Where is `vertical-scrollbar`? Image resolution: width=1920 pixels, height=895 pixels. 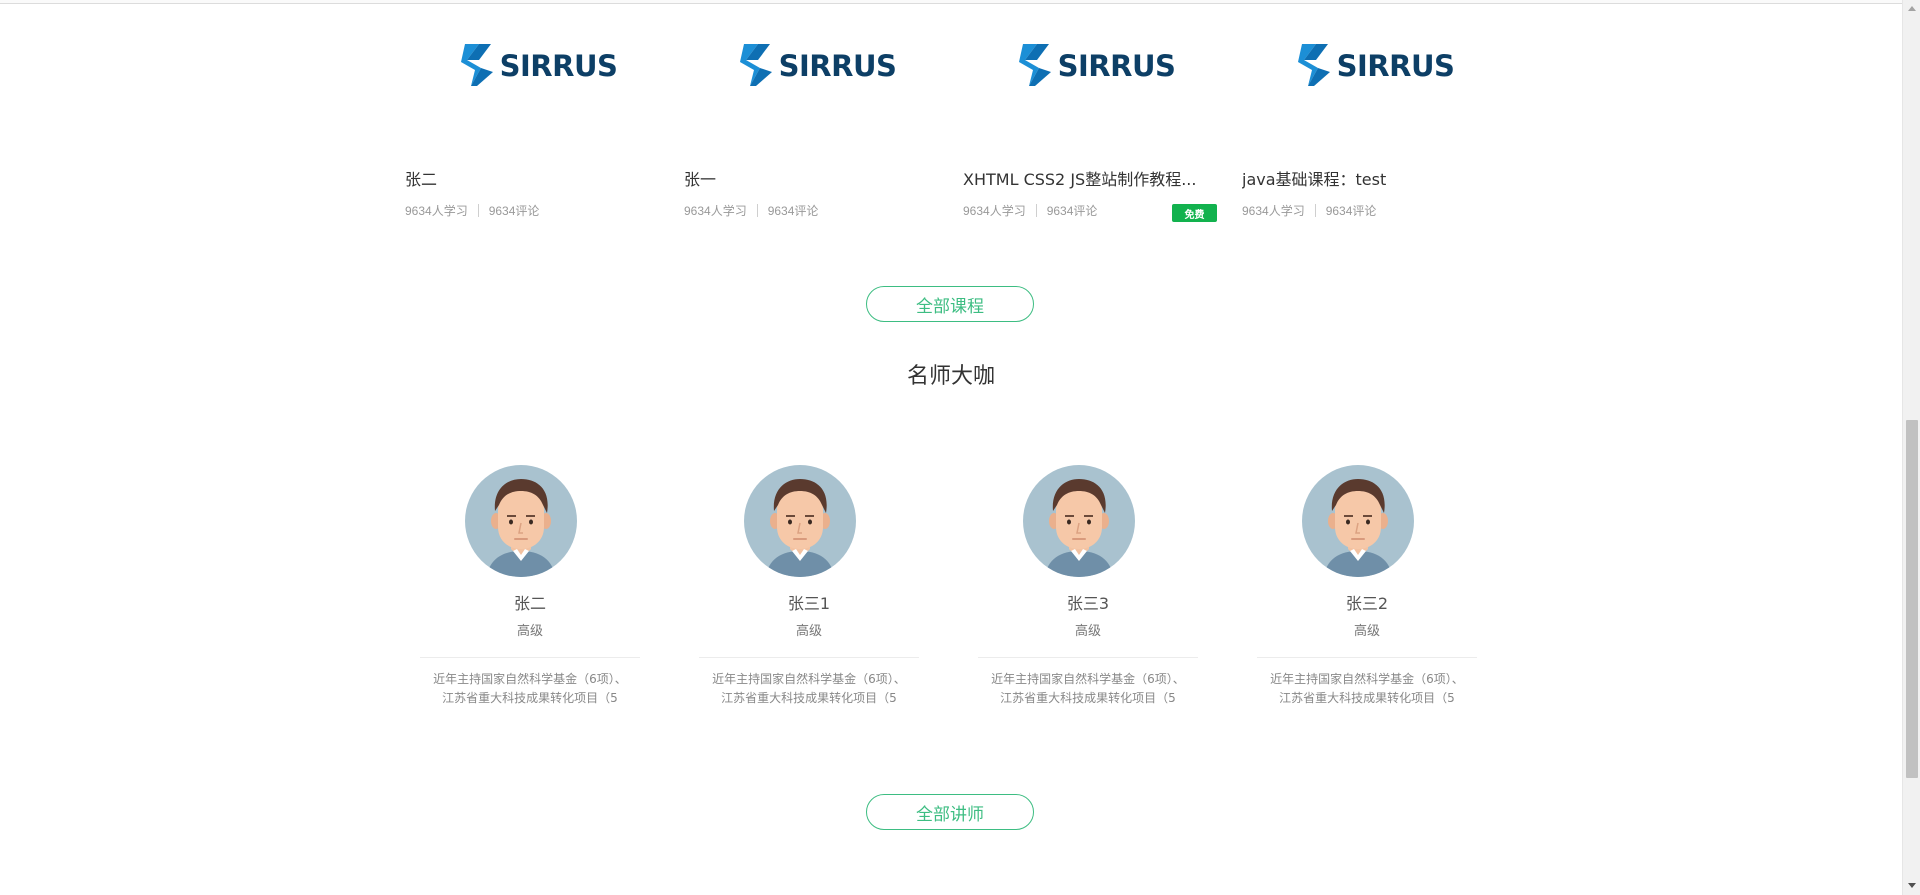 vertical-scrollbar is located at coordinates (1911, 447).